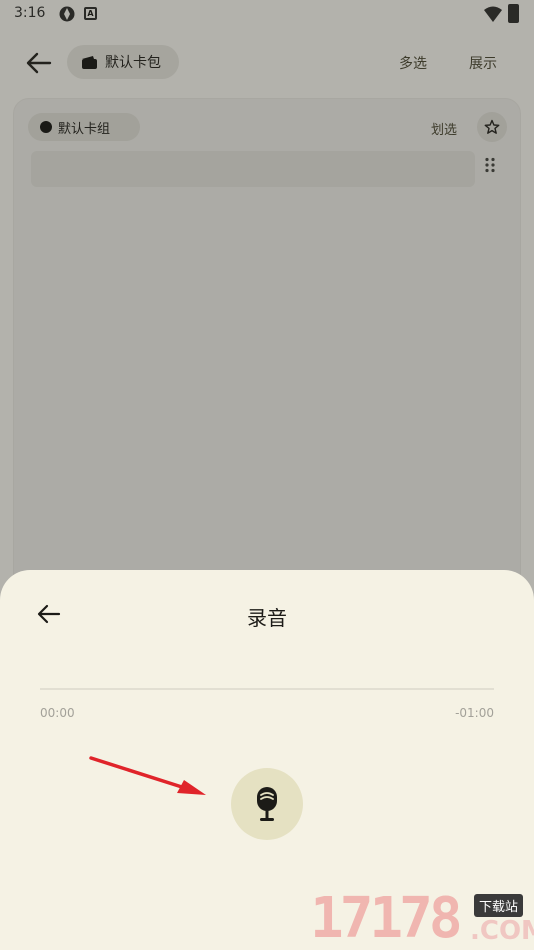  I want to click on microphone-icon, so click(267, 804).